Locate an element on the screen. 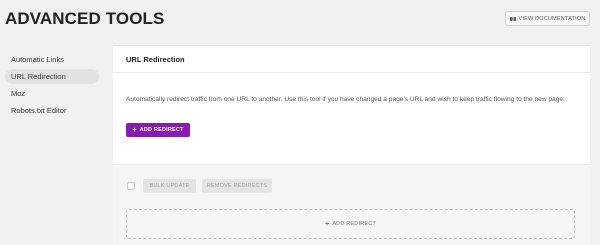  bulk-update-button: BULK UPDATE is located at coordinates (169, 186).